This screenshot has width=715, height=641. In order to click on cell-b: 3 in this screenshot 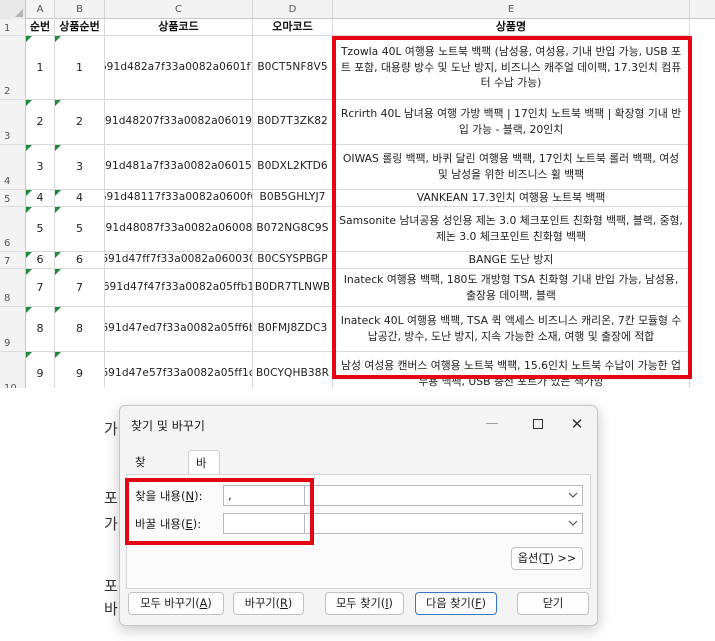, I will do `click(80, 167)`.